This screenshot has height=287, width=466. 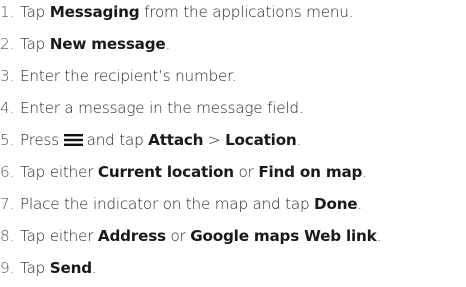 What do you see at coordinates (246, 12) in the screenshot?
I see `step-text: from the applications menu.` at bounding box center [246, 12].